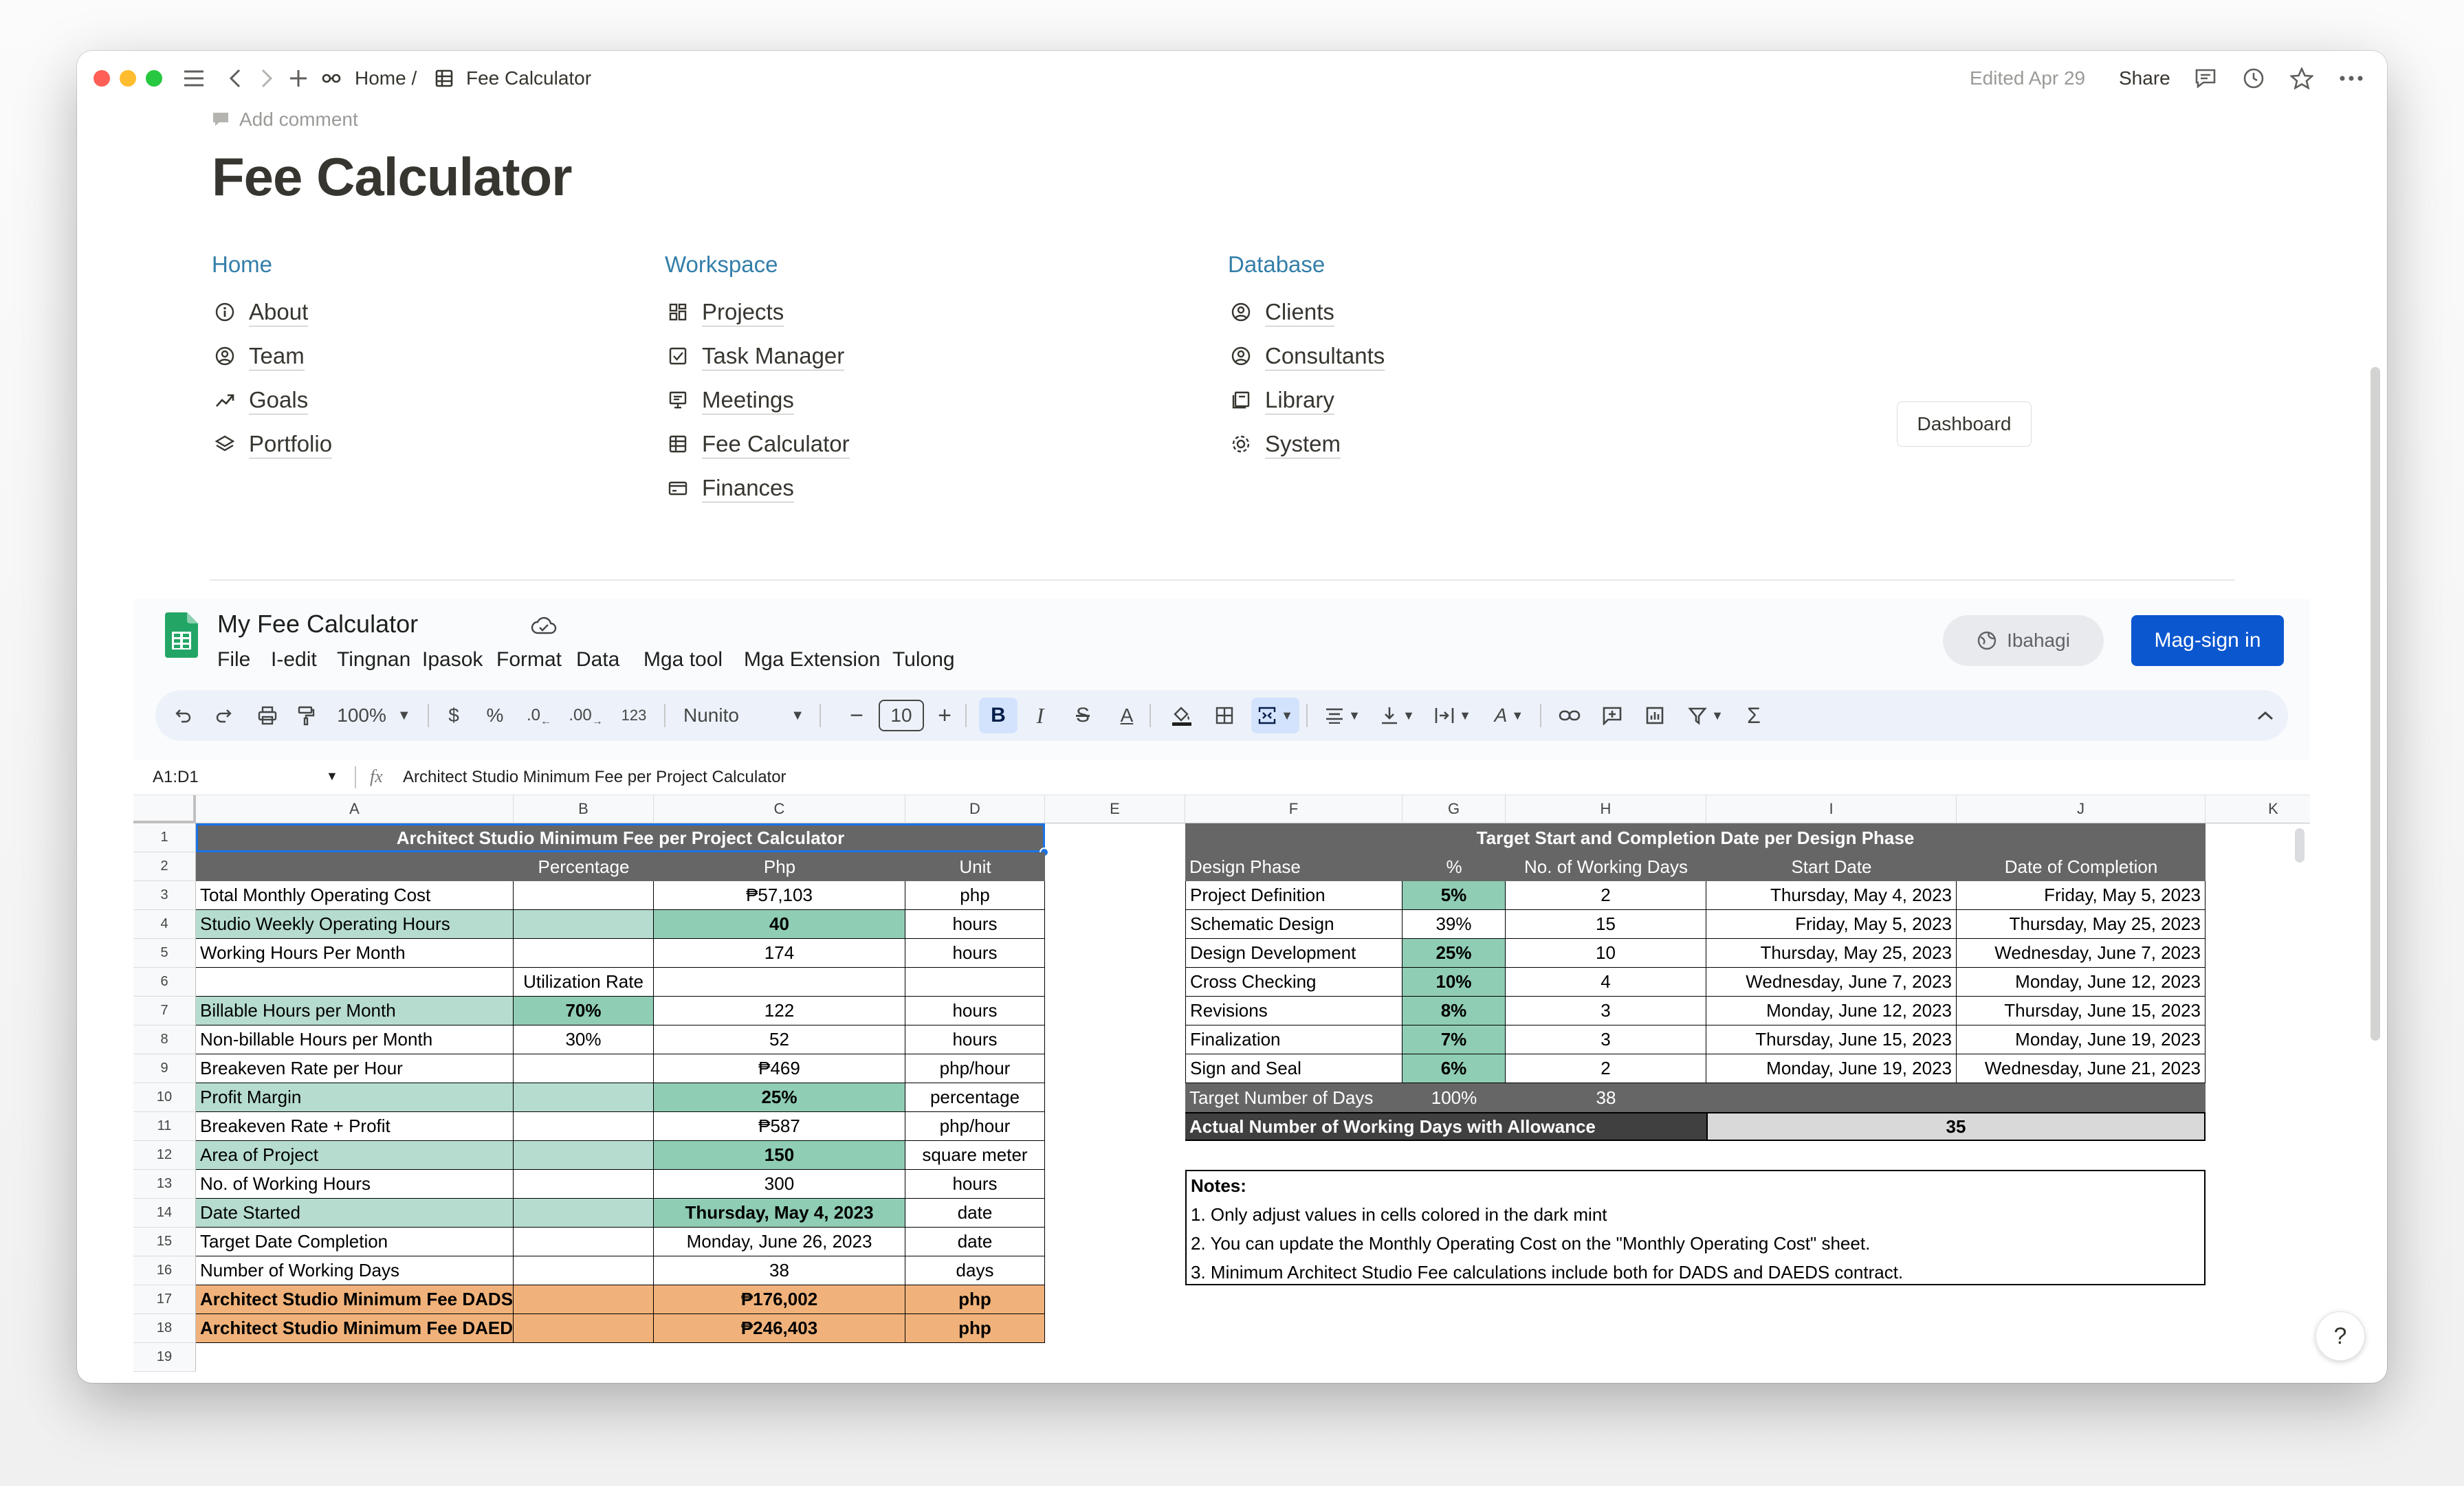  I want to click on table-cell: Architect Studio Minimum Fee DAEDS, so click(355, 1329).